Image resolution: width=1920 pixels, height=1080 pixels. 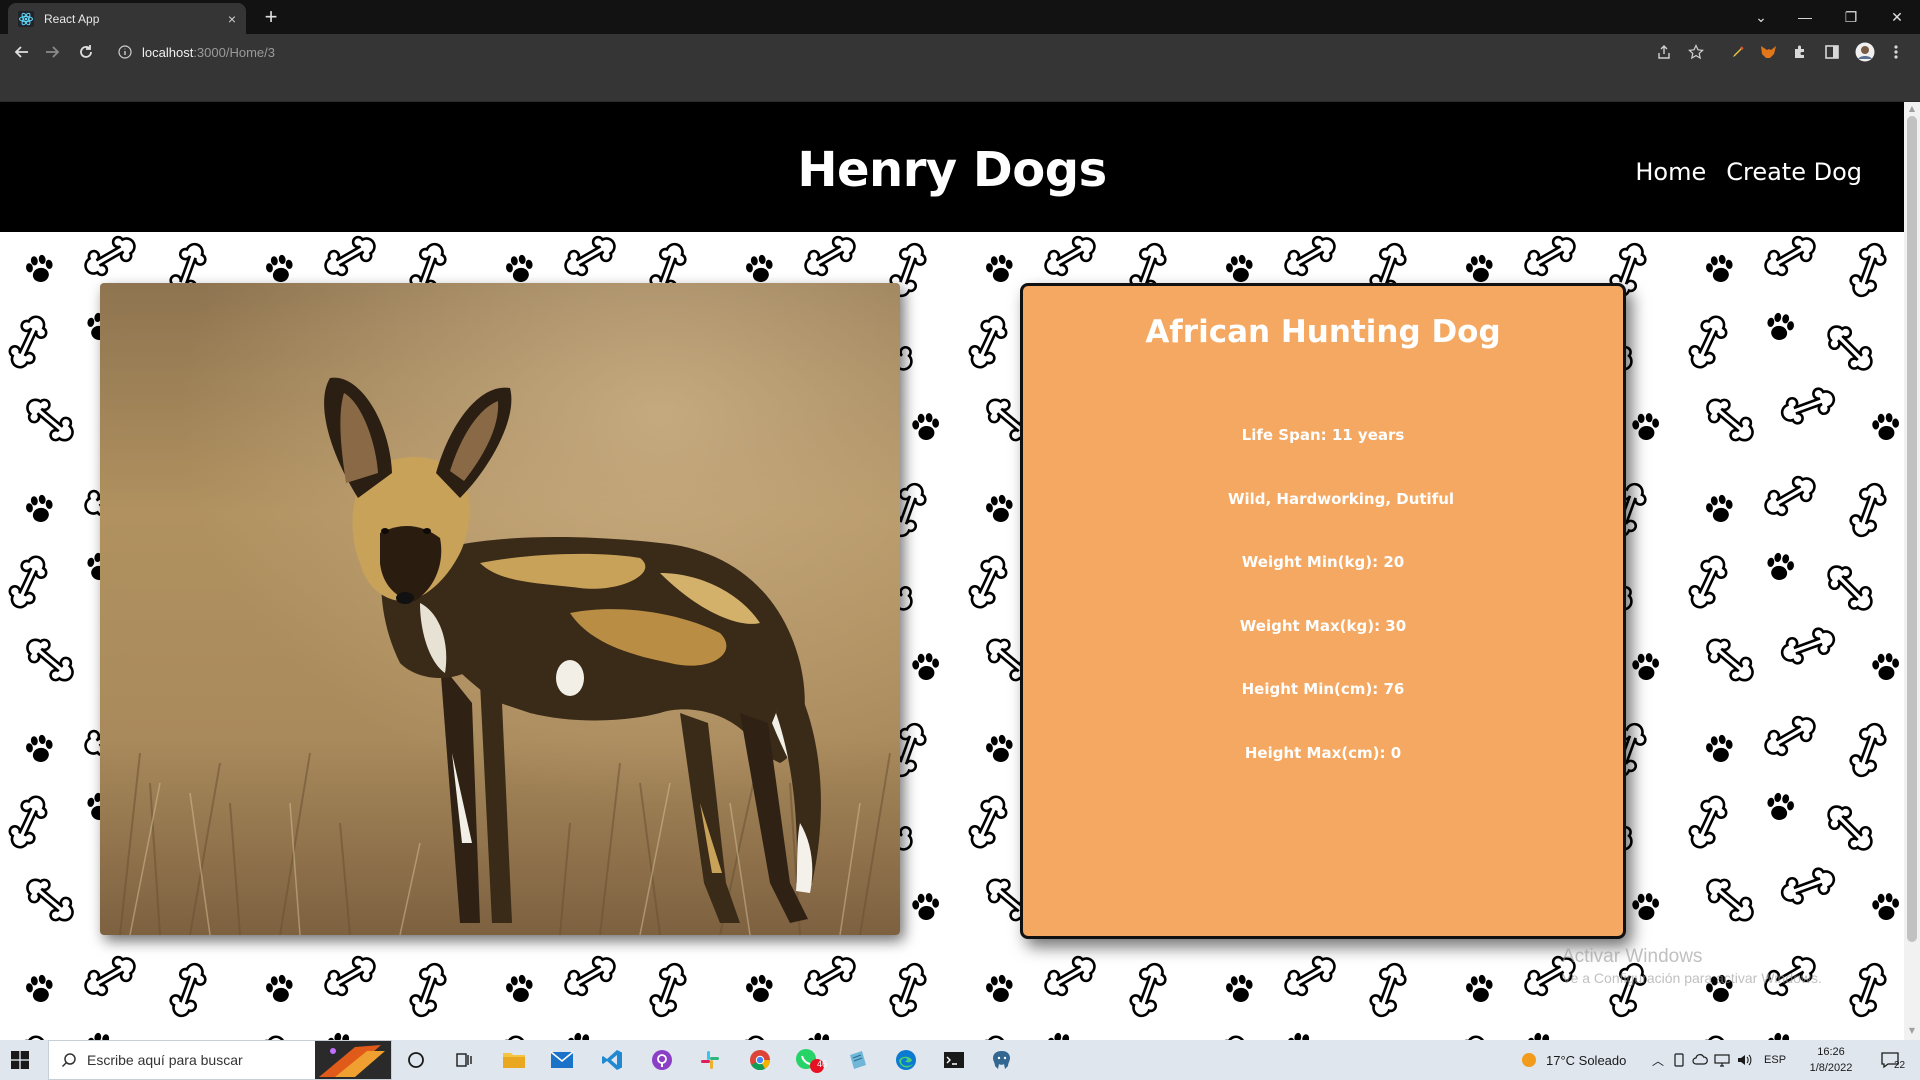 What do you see at coordinates (1831, 1068) in the screenshot?
I see `clock-date: 1/8/2022` at bounding box center [1831, 1068].